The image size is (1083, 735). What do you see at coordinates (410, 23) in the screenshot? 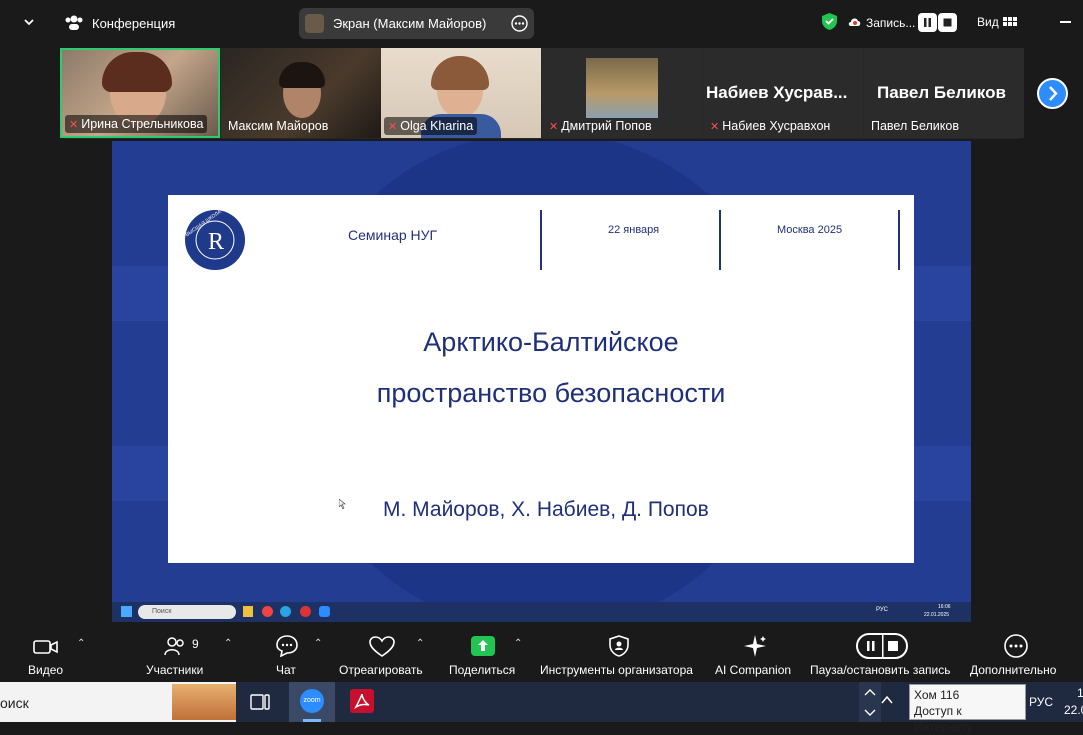
I see `screen-share-label: Экран (Максим Майоров)` at bounding box center [410, 23].